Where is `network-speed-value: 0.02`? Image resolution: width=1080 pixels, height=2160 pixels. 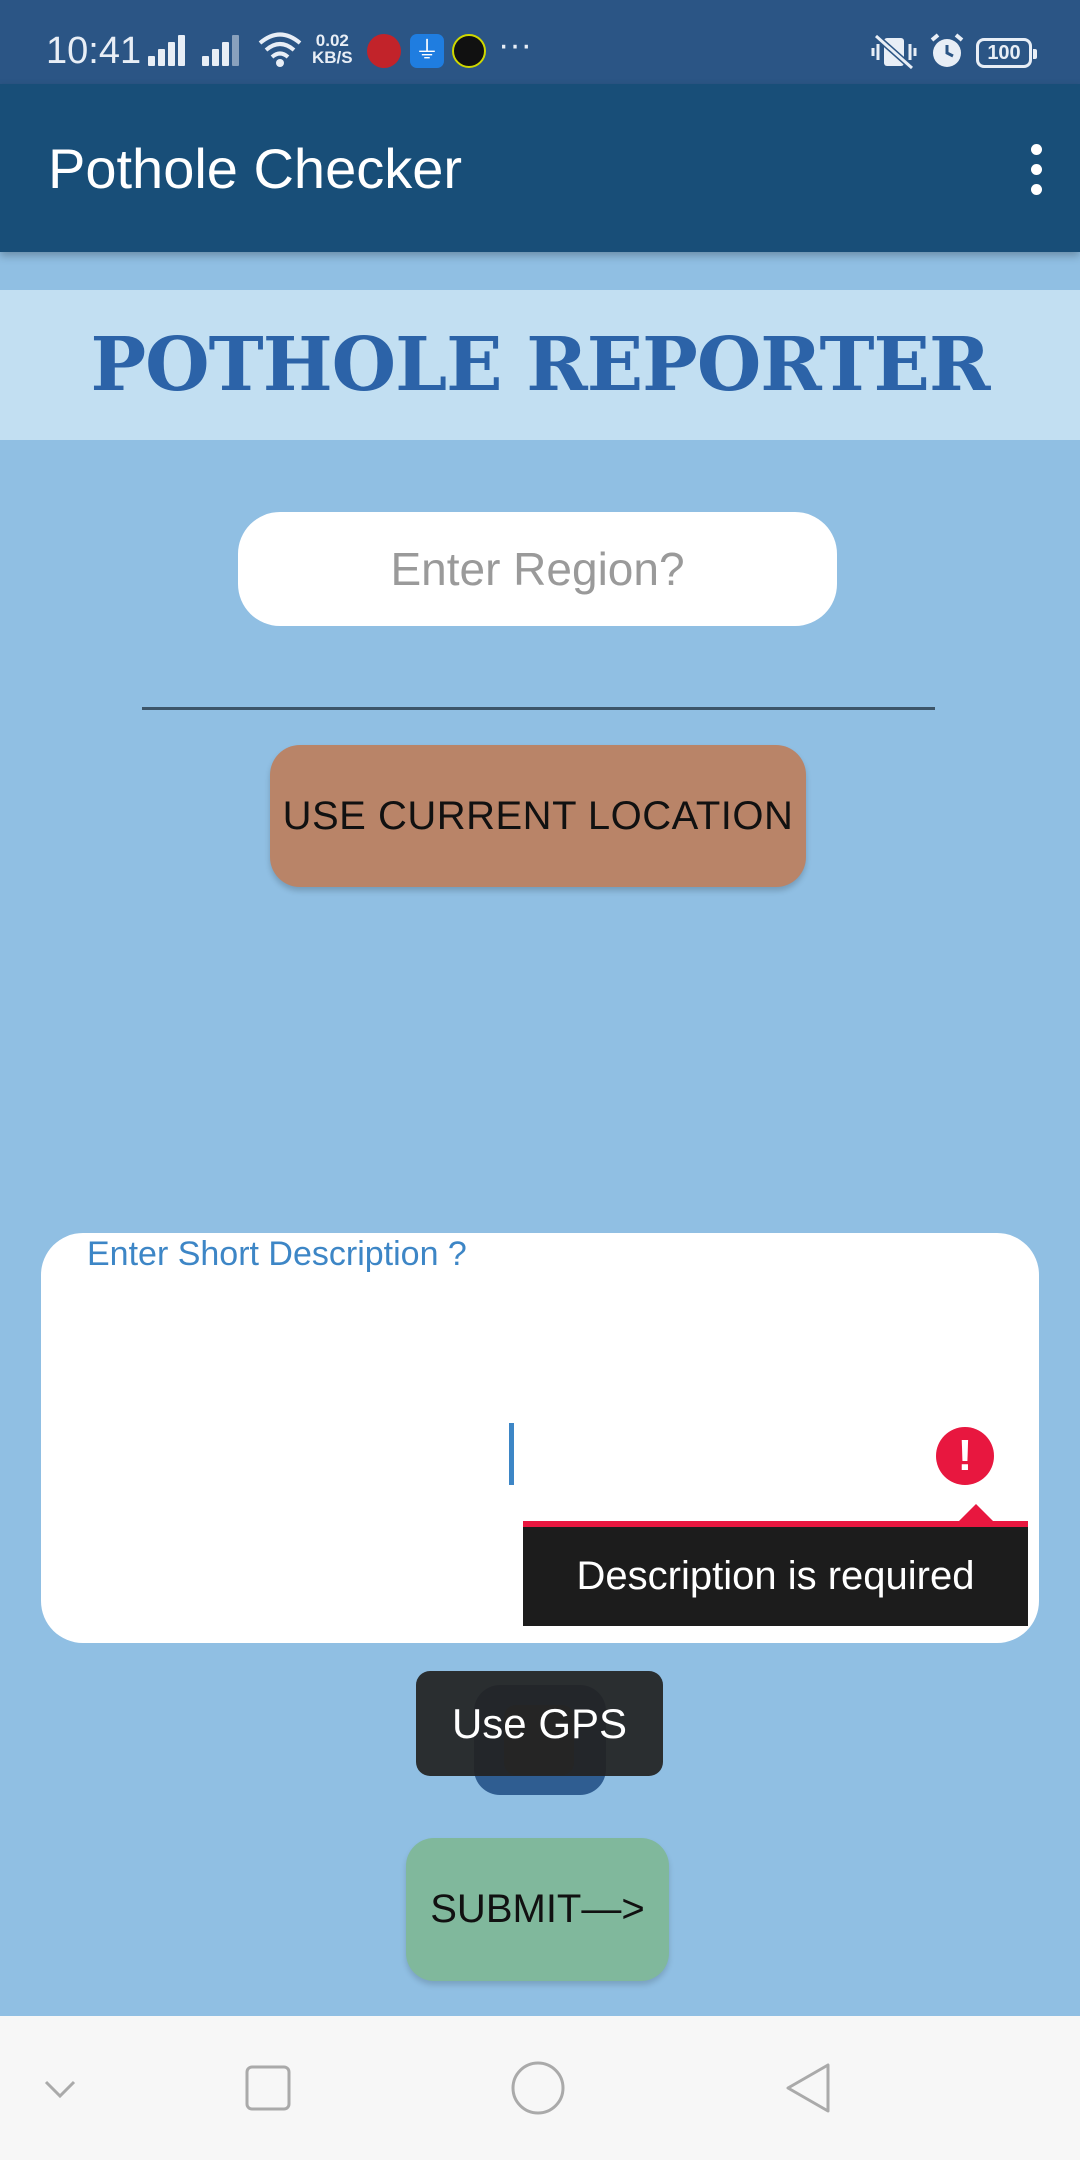
network-speed-value: 0.02 is located at coordinates (332, 40).